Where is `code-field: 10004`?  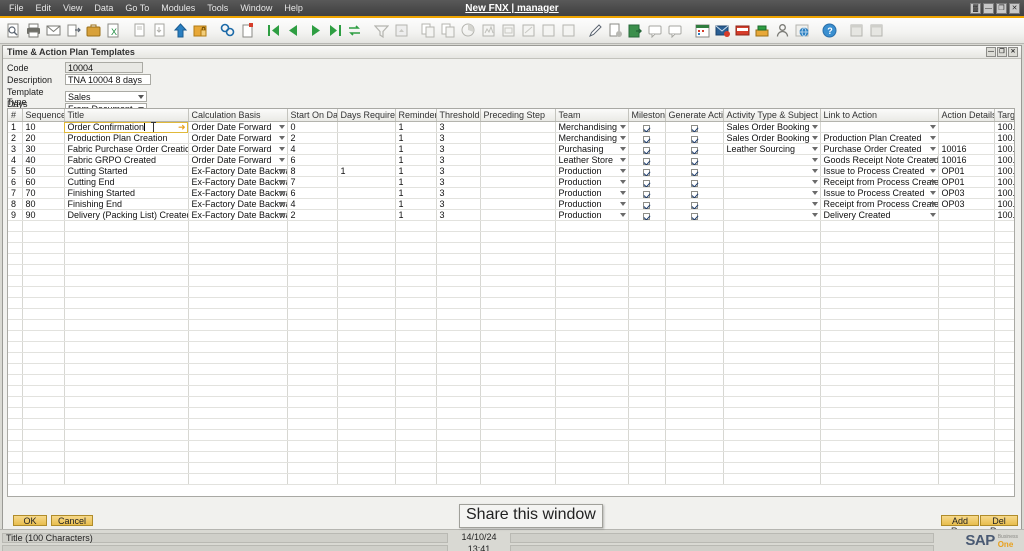 code-field: 10004 is located at coordinates (104, 67).